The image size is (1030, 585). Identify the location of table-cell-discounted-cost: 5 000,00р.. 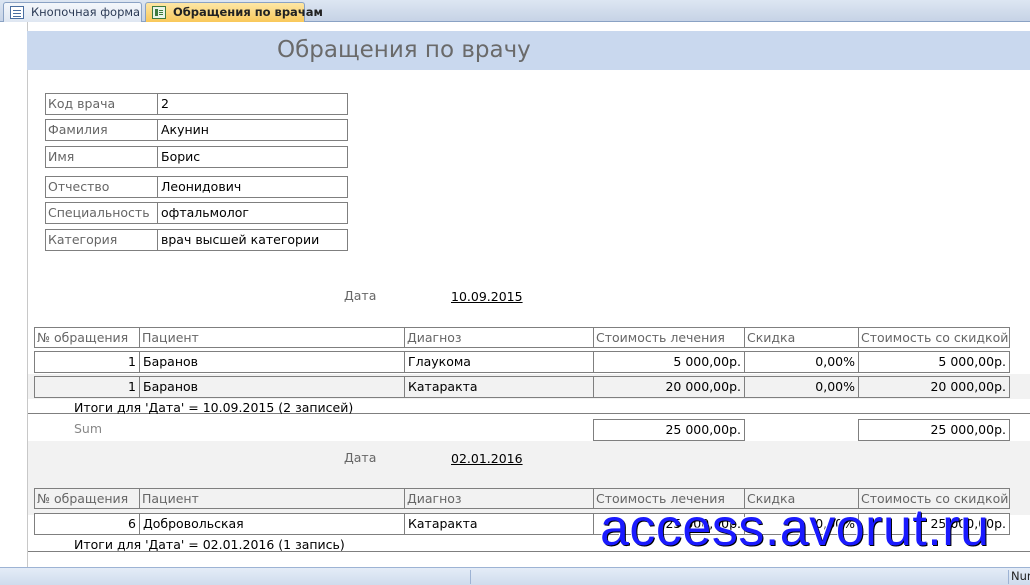
(934, 362).